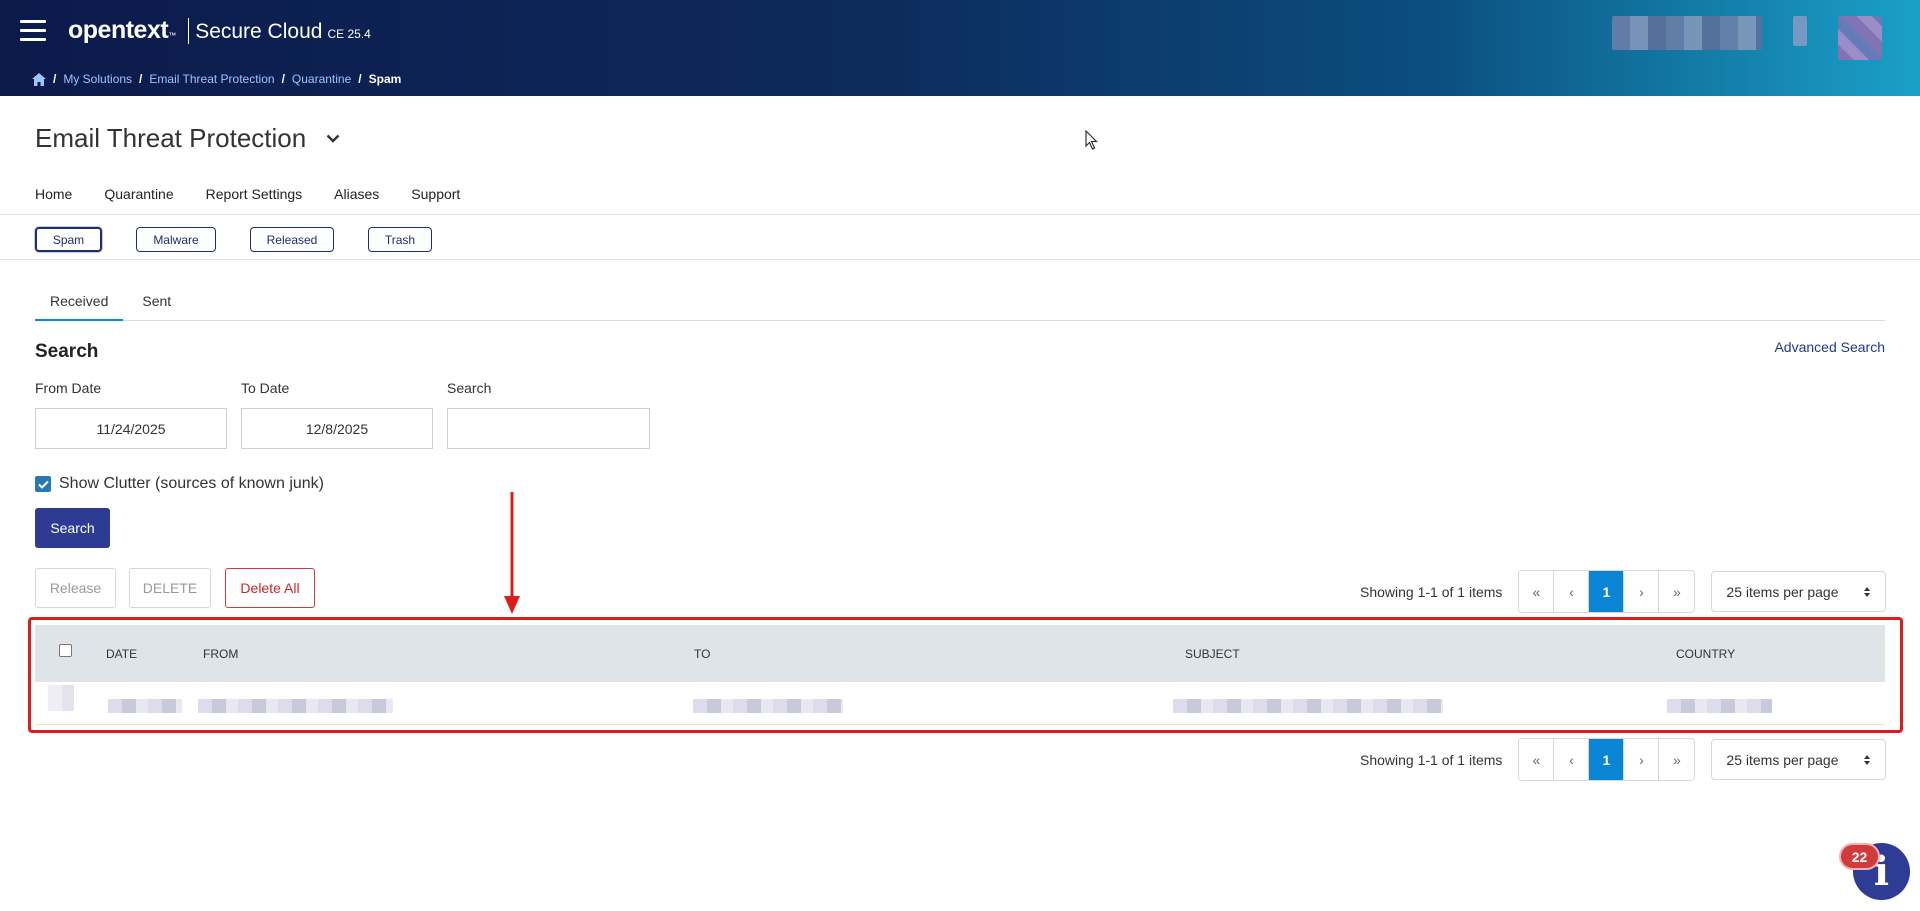  I want to click on from-date-input, so click(131, 428).